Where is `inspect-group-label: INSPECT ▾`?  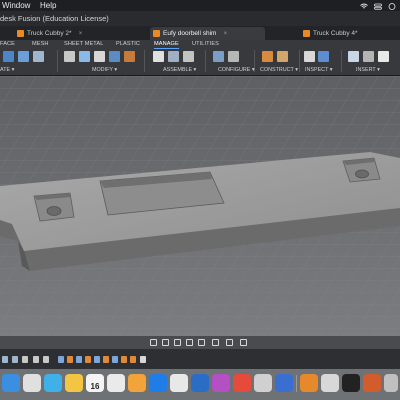 inspect-group-label: INSPECT ▾ is located at coordinates (318, 70).